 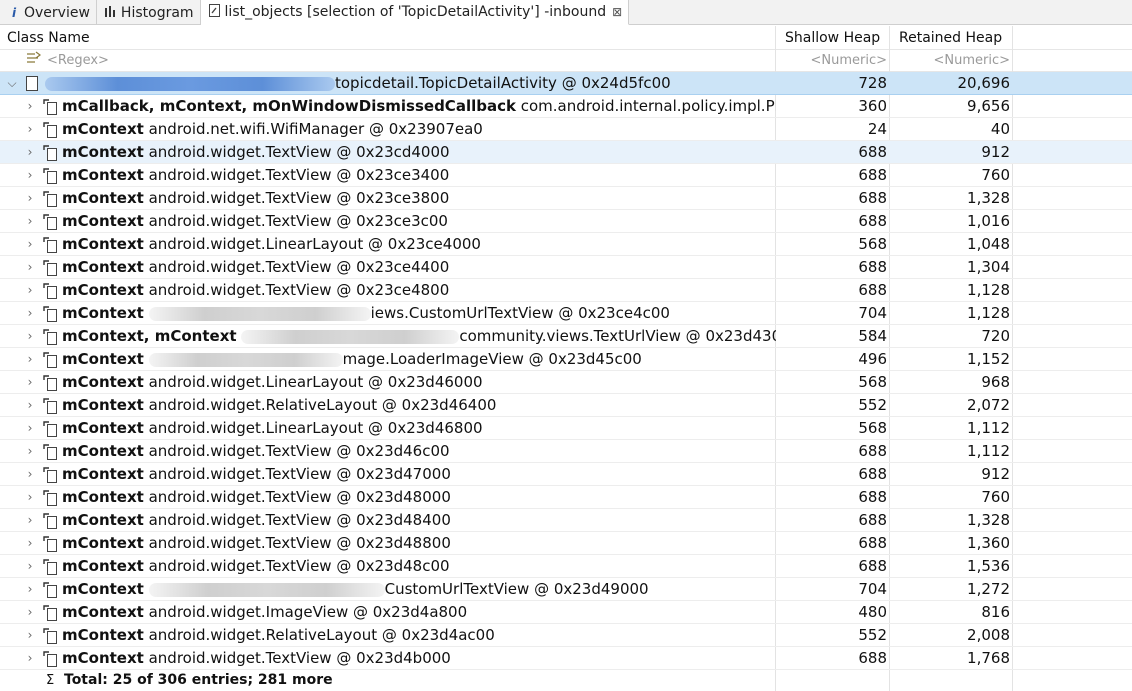 What do you see at coordinates (520, 313) in the screenshot?
I see `object-name: iews.CustomUrlTextView @ 0x23ce4c00` at bounding box center [520, 313].